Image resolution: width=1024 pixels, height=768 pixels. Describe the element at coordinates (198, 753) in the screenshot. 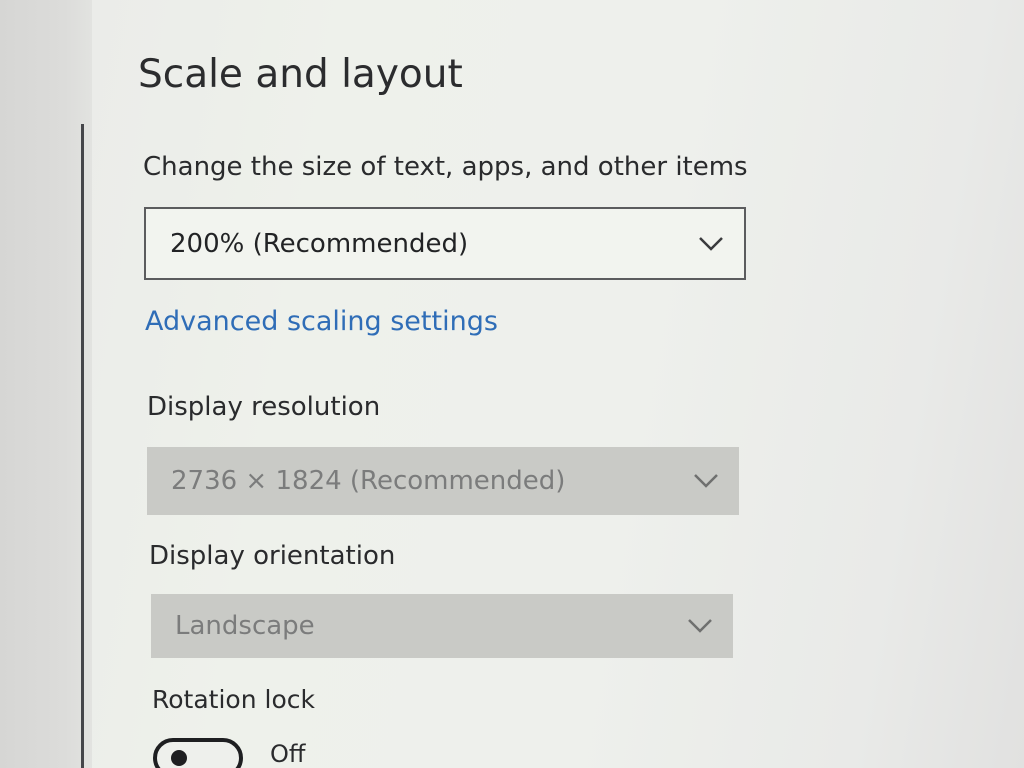

I see `rotation-lock-toggle` at that location.